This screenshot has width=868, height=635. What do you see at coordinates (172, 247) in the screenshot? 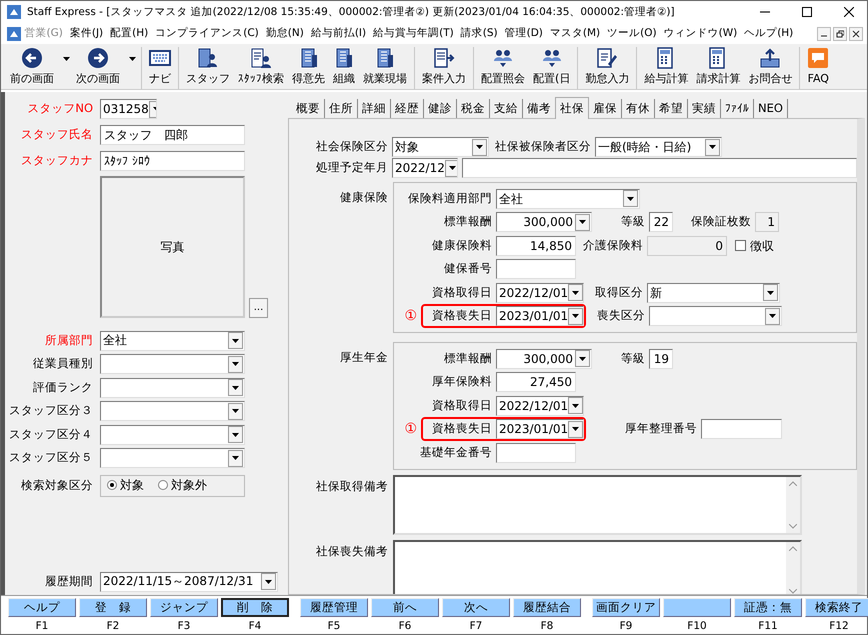
I see `photo-field: 写真` at bounding box center [172, 247].